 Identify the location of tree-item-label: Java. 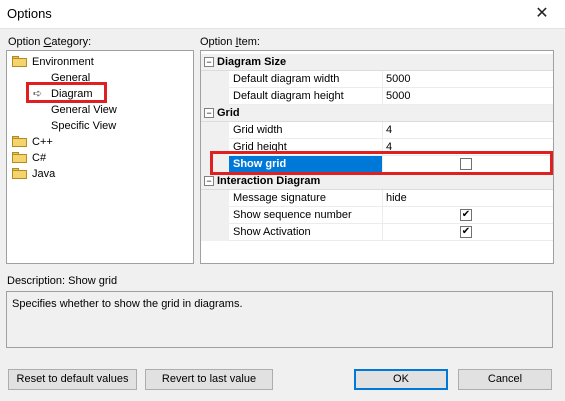
(44, 174).